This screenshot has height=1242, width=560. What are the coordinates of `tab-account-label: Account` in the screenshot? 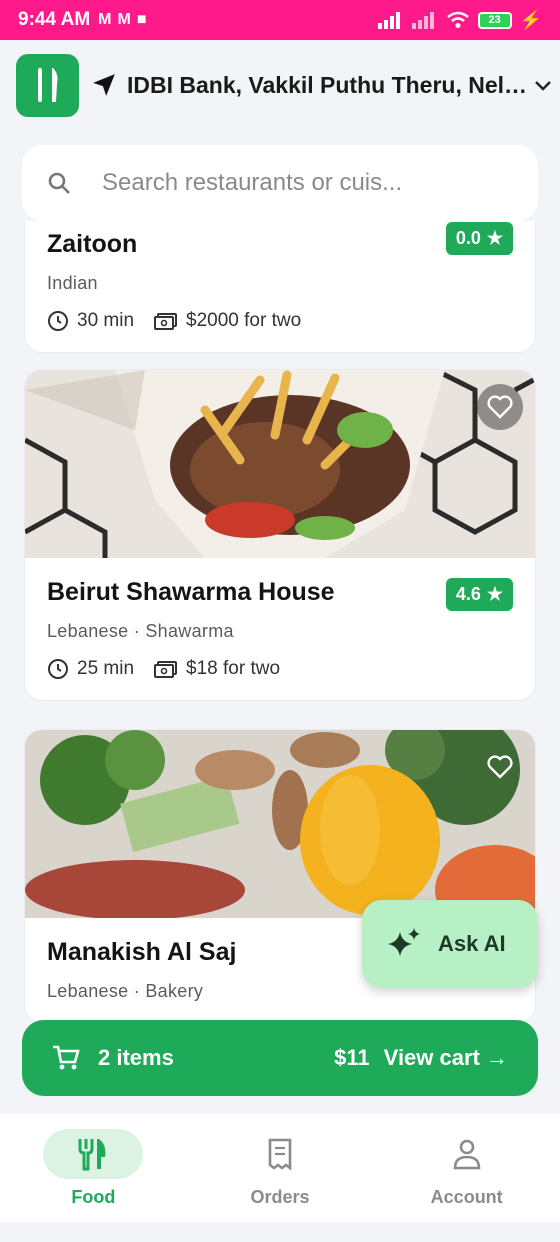 It's located at (466, 1196).